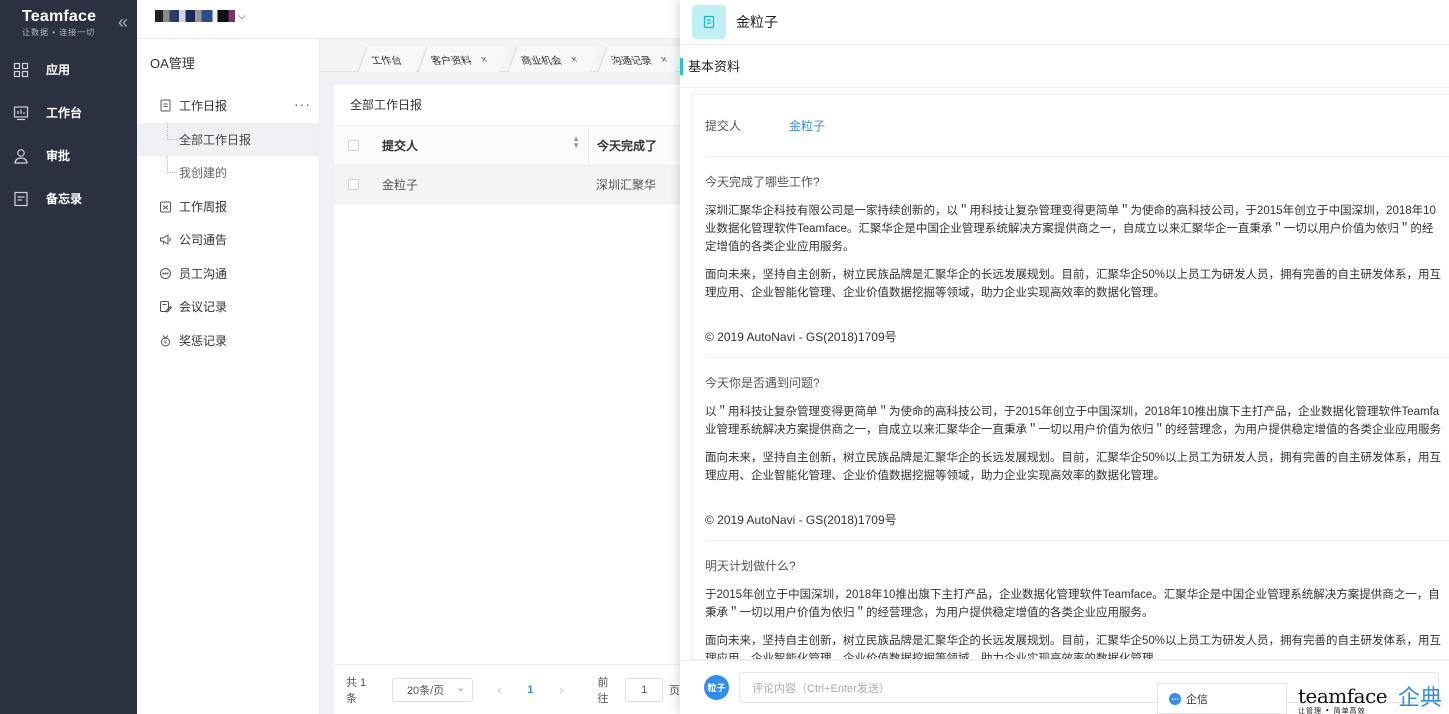 The image size is (1449, 714). Describe the element at coordinates (165, 240) in the screenshot. I see `megaphone-icon` at that location.